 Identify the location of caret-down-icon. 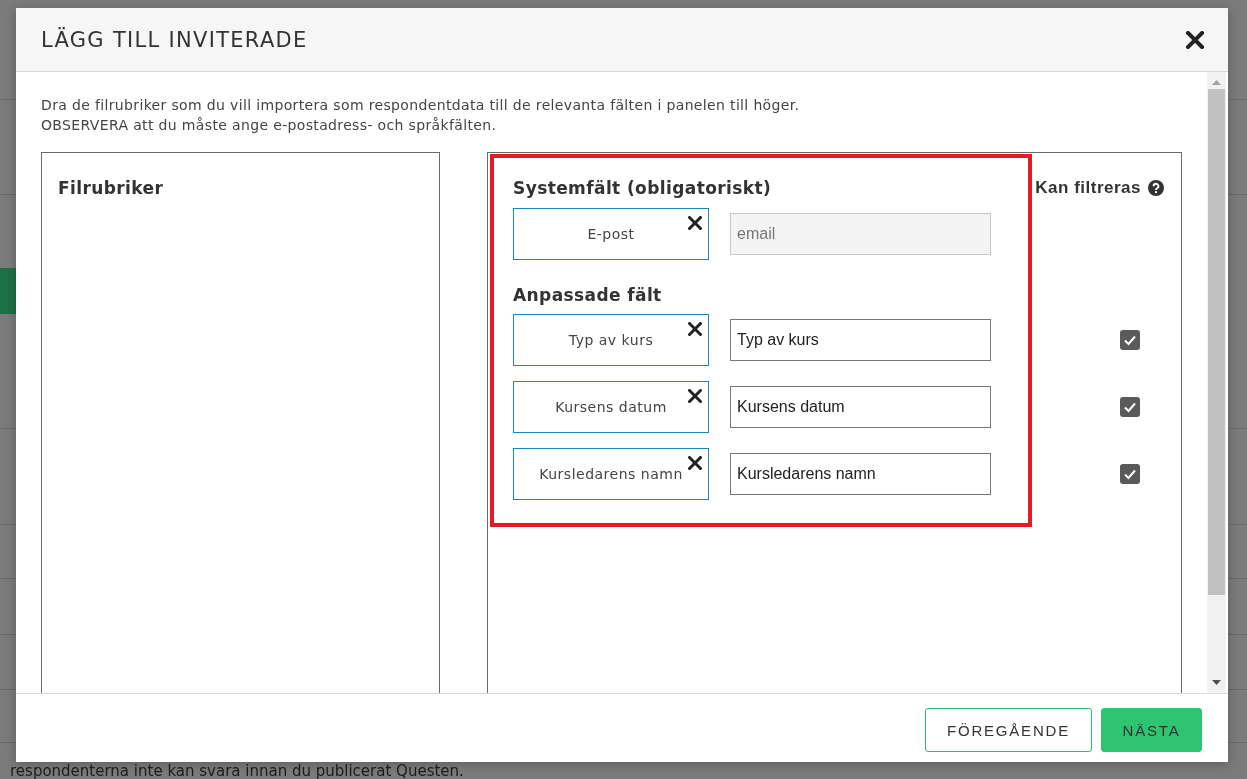
(1216, 682).